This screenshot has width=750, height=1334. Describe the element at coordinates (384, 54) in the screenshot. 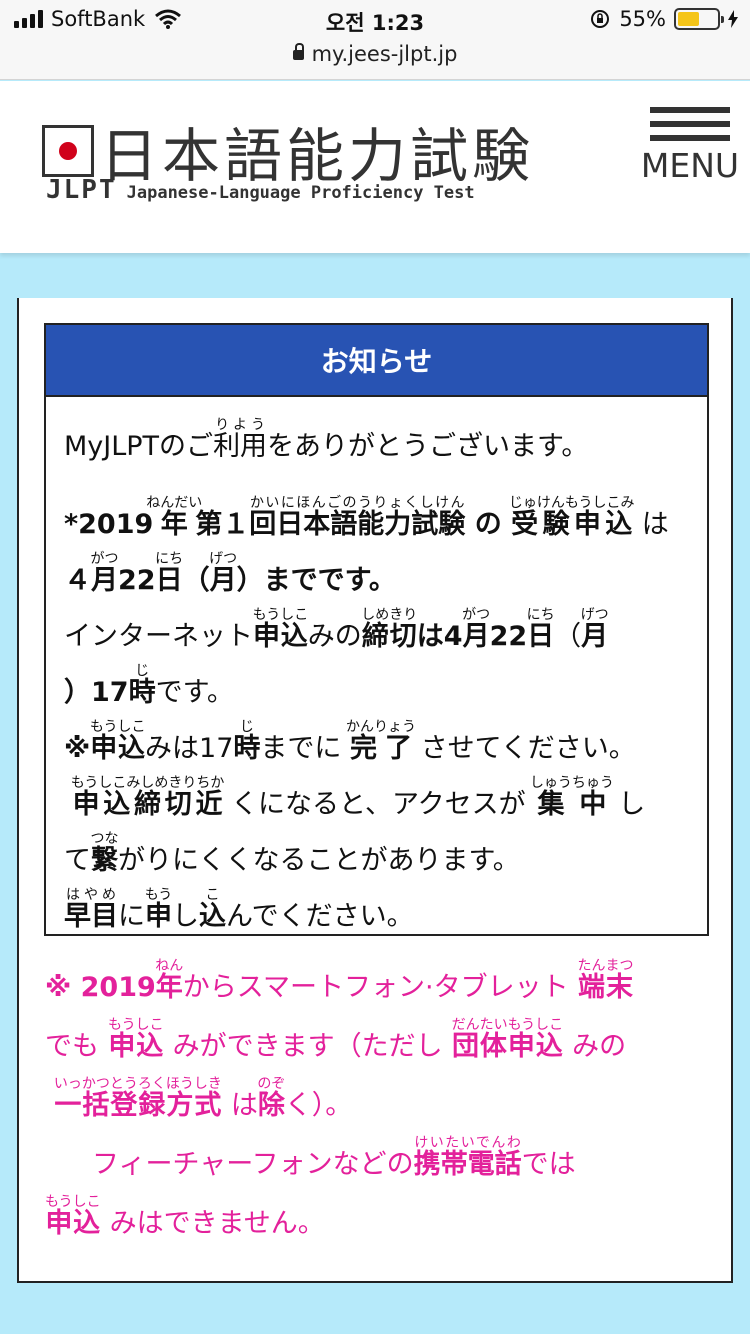

I see `url-text: my.jees-jlpt.jp` at that location.